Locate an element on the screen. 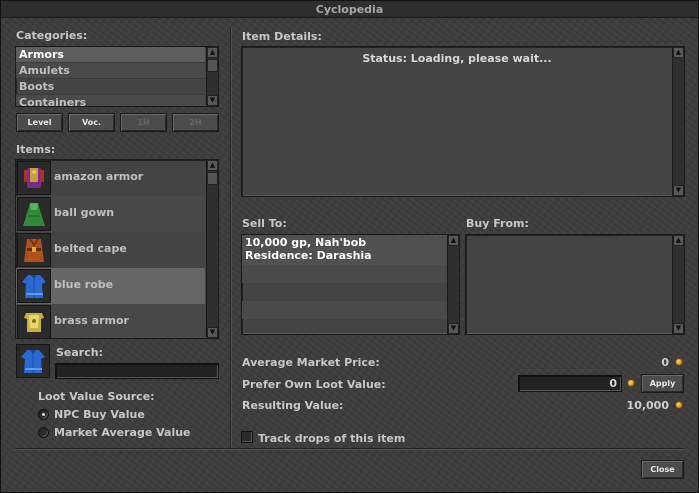 Image resolution: width=699 pixels, height=493 pixels. category-item-amulets: Amulets is located at coordinates (110, 71).